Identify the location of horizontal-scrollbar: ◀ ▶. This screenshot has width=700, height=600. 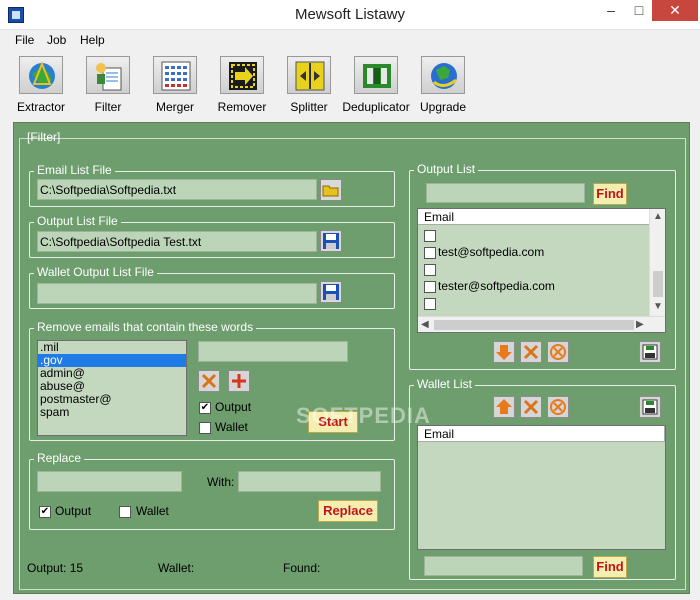
(541, 324).